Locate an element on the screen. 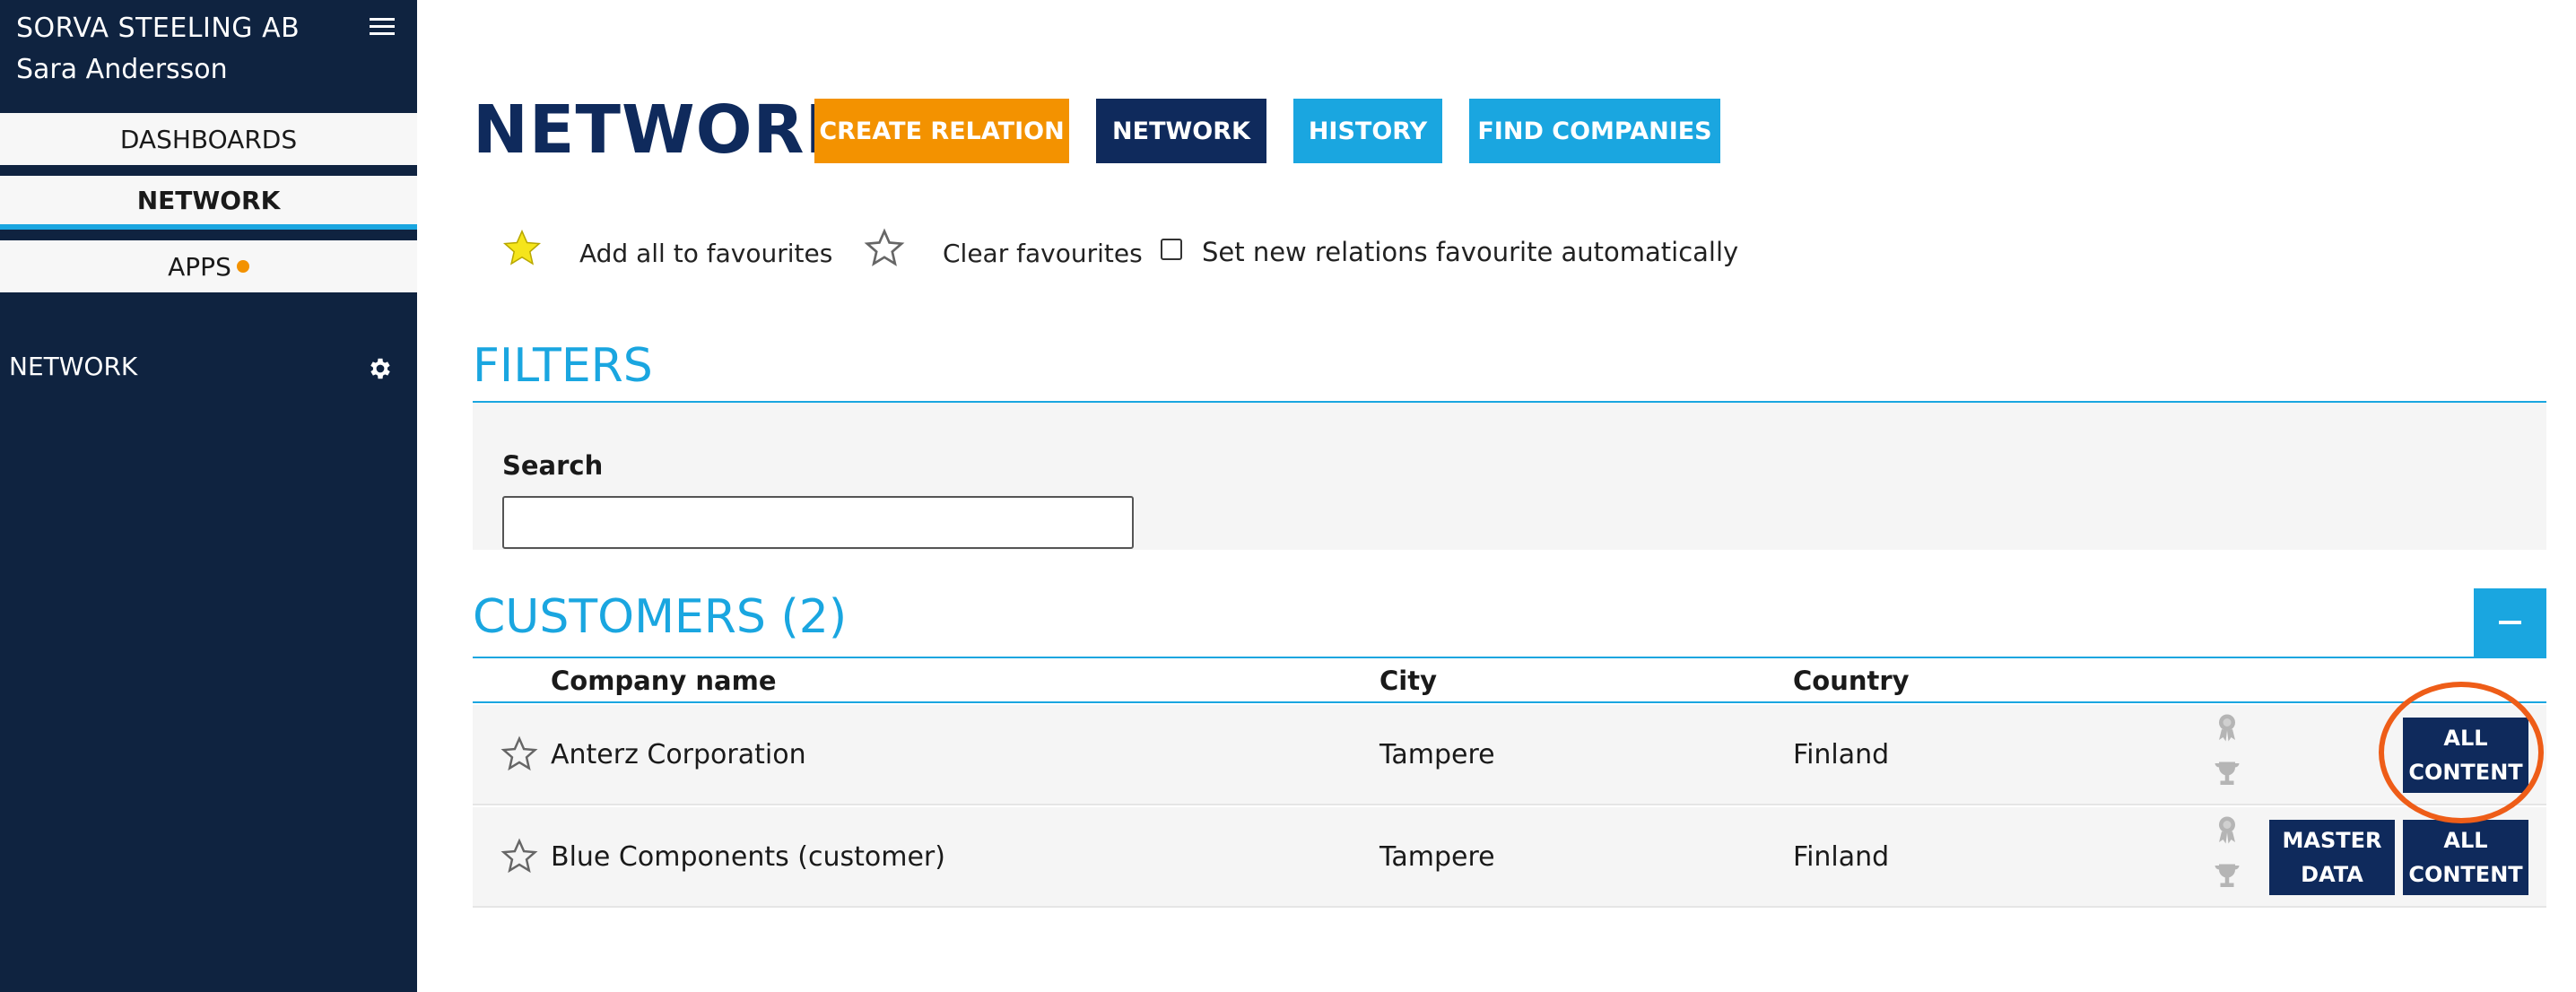  nav-network-label: NETWORK is located at coordinates (208, 200).